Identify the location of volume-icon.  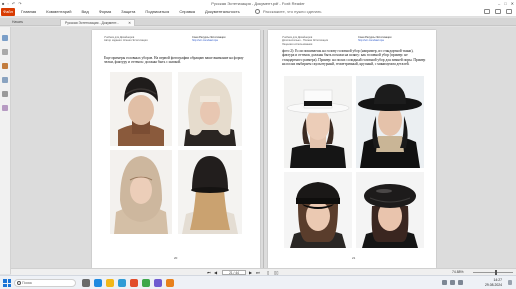
(460, 282).